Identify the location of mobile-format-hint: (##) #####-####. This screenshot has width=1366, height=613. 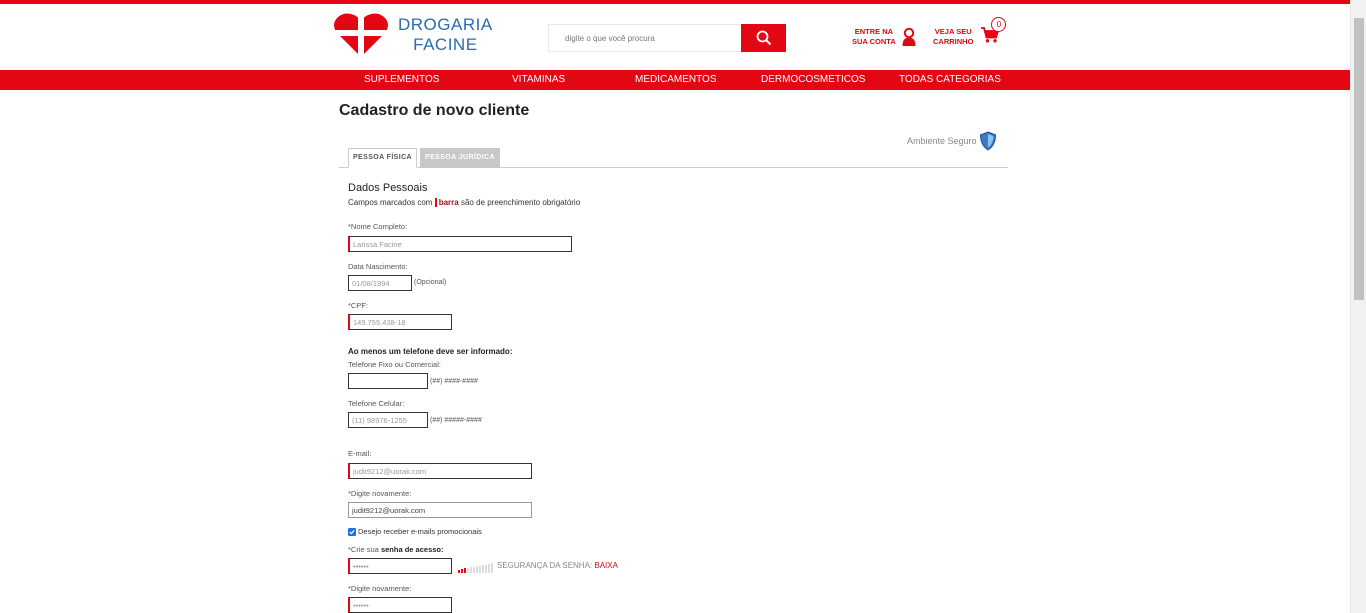
(456, 420).